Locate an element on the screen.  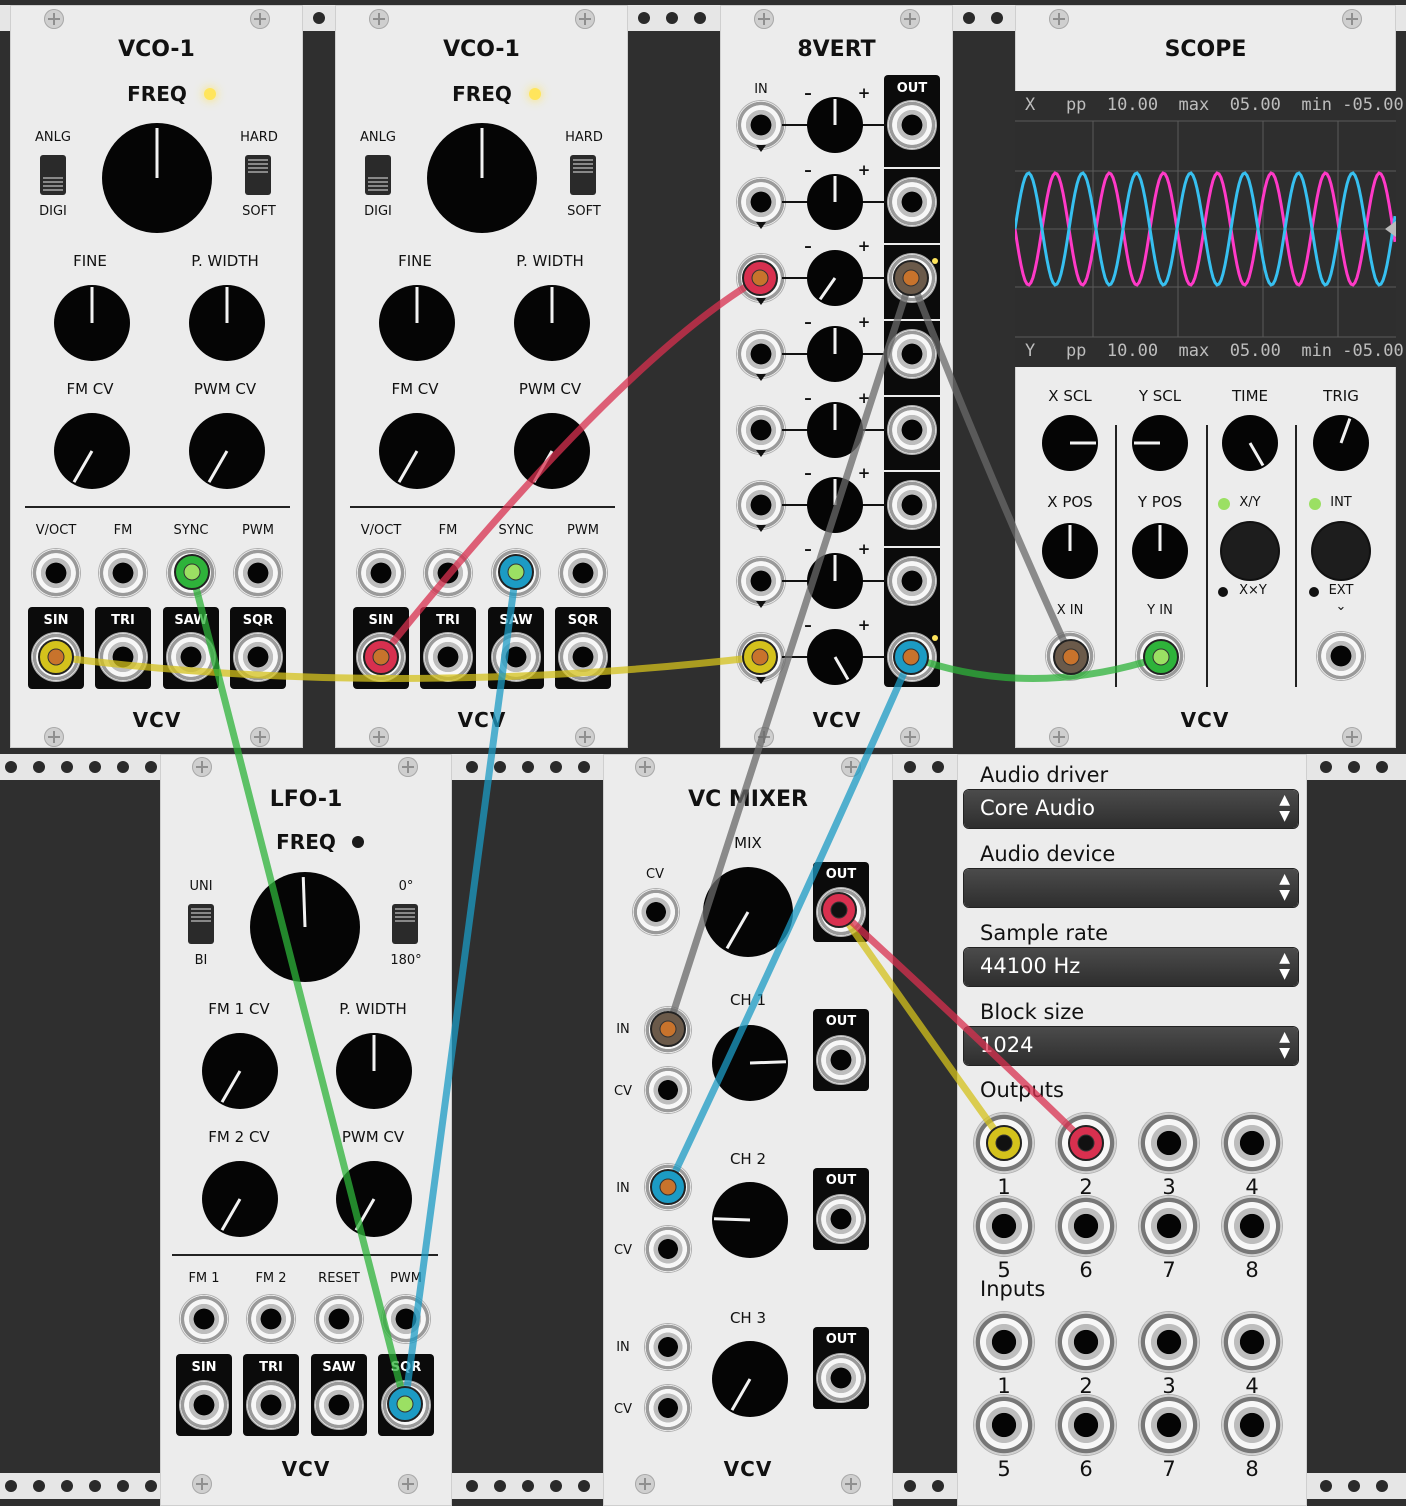
audio-driver-select: Core Audio ▲ ▼ is located at coordinates (1131, 809).